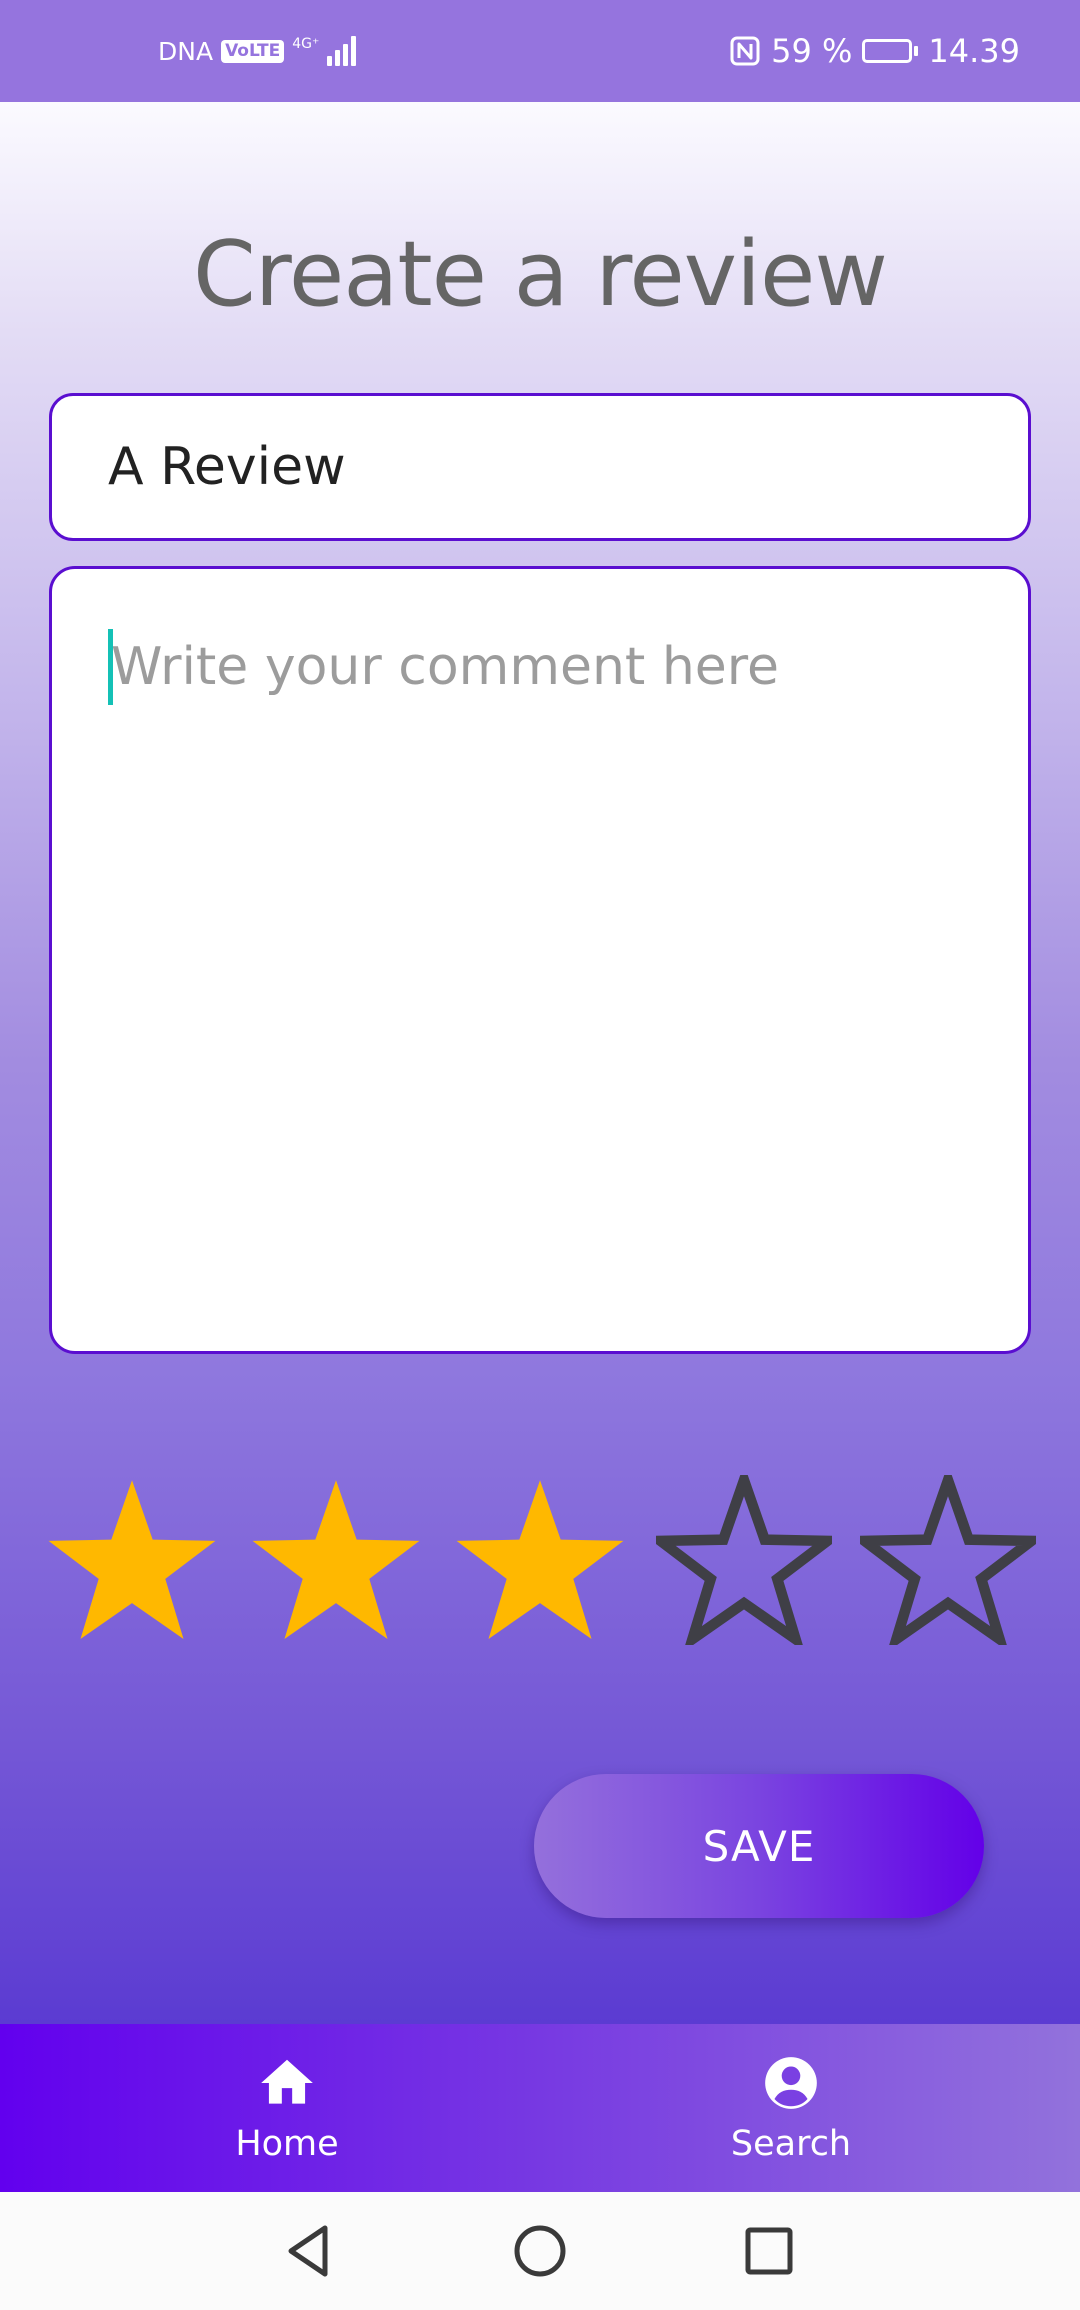 This screenshot has height=2310, width=1080. I want to click on battery-percent: 59 %, so click(812, 51).